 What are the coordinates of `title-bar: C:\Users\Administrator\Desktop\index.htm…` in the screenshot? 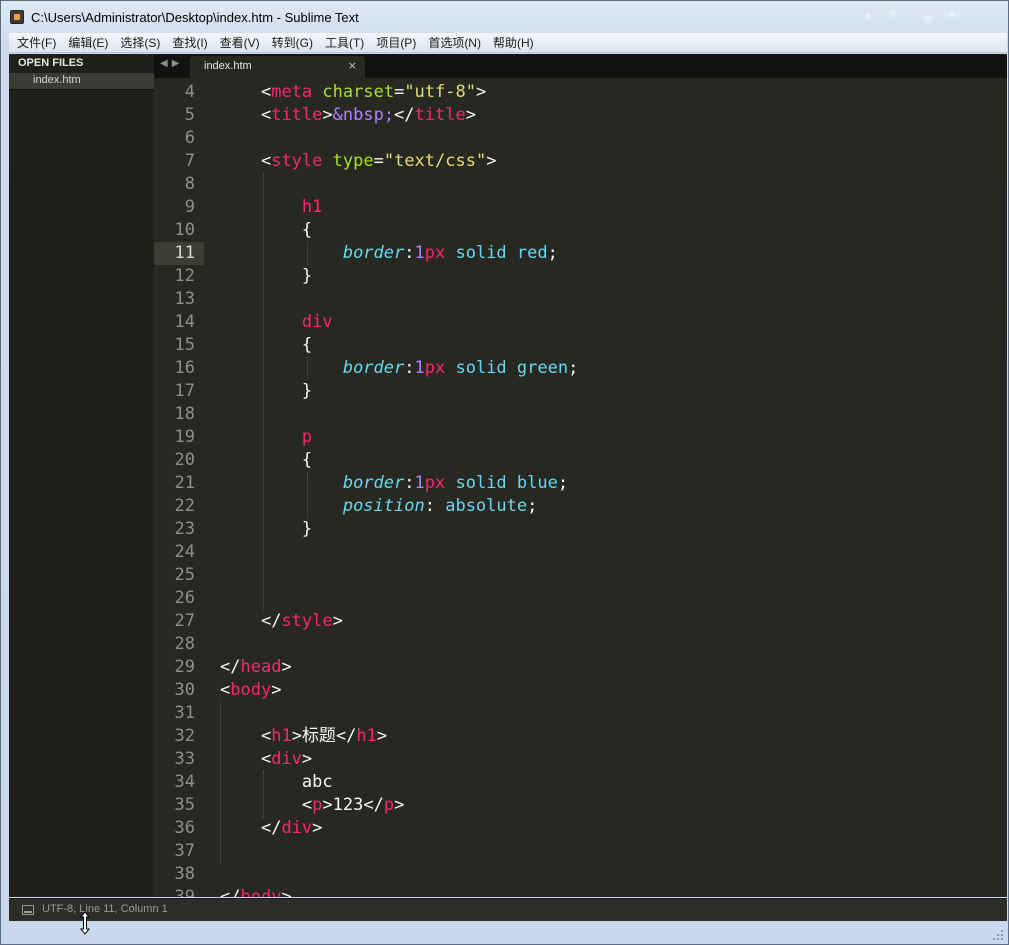 It's located at (504, 17).